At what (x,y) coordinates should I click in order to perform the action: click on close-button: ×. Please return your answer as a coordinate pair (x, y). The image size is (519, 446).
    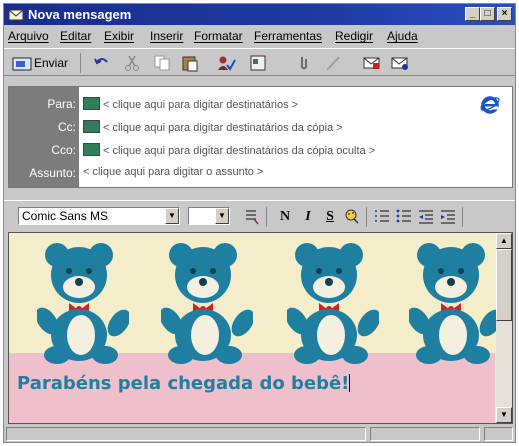
    Looking at the image, I should click on (504, 14).